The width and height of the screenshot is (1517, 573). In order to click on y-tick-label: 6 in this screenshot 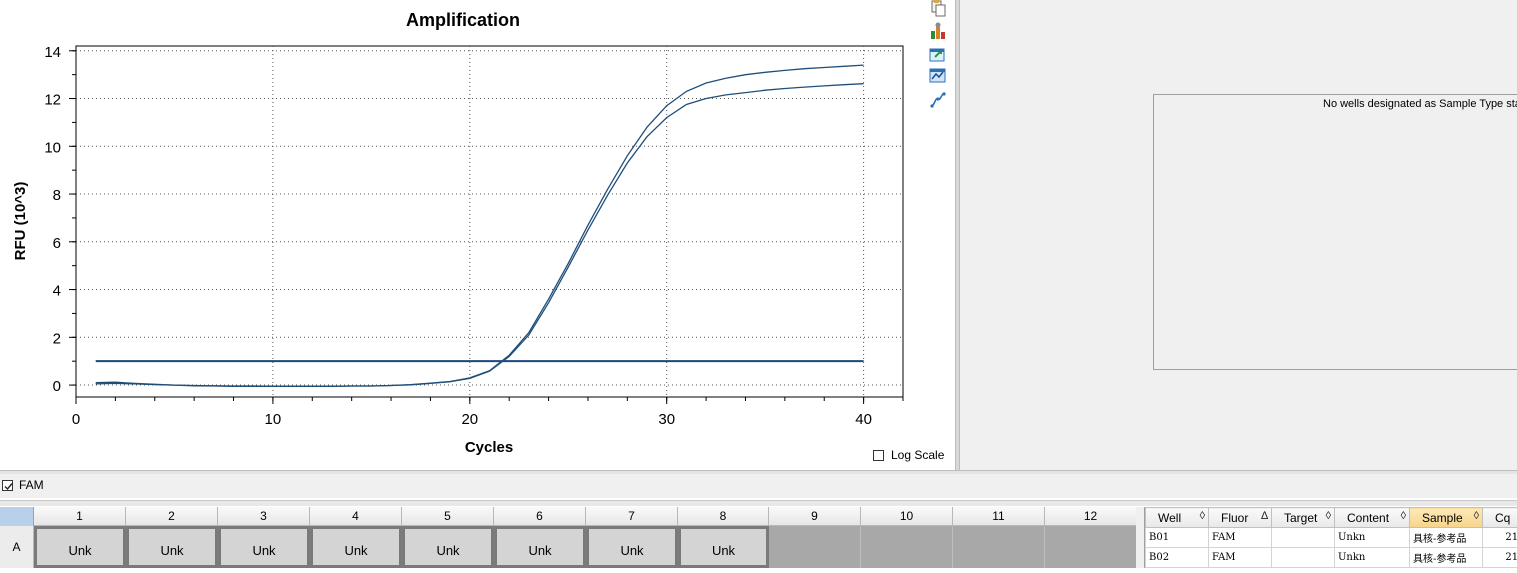, I will do `click(57, 243)`.